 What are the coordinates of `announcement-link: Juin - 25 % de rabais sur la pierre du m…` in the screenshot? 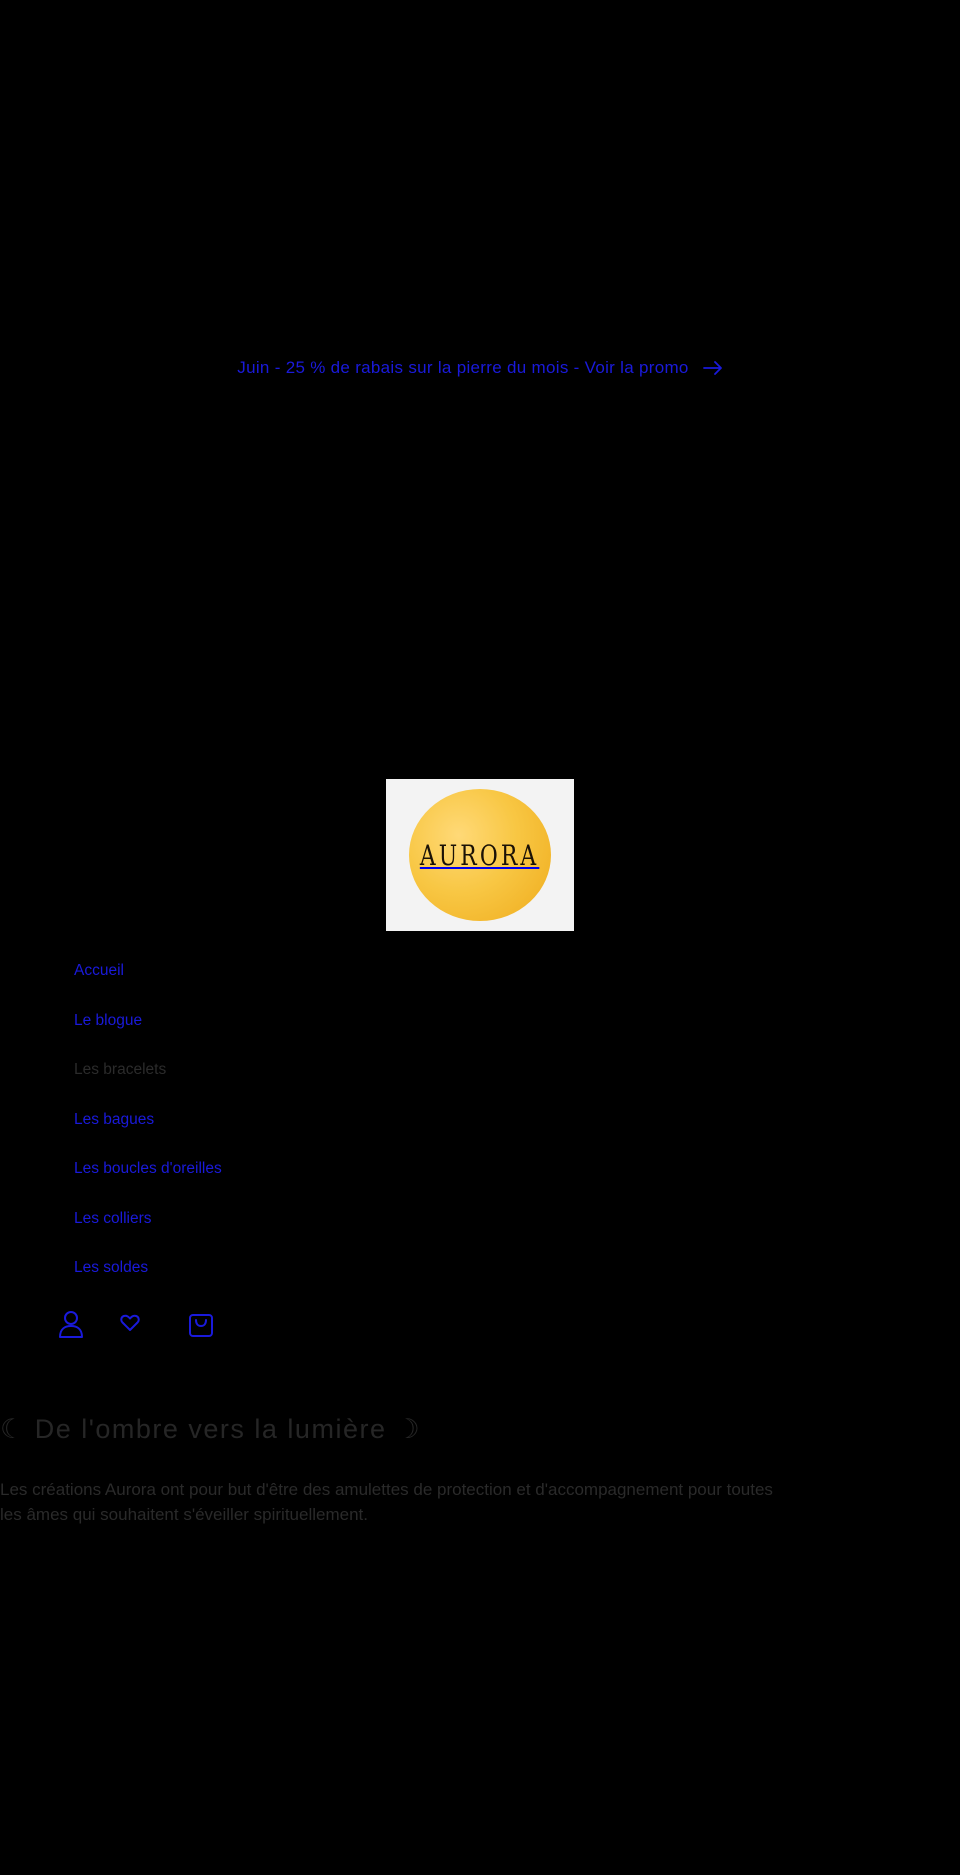 It's located at (479, 368).